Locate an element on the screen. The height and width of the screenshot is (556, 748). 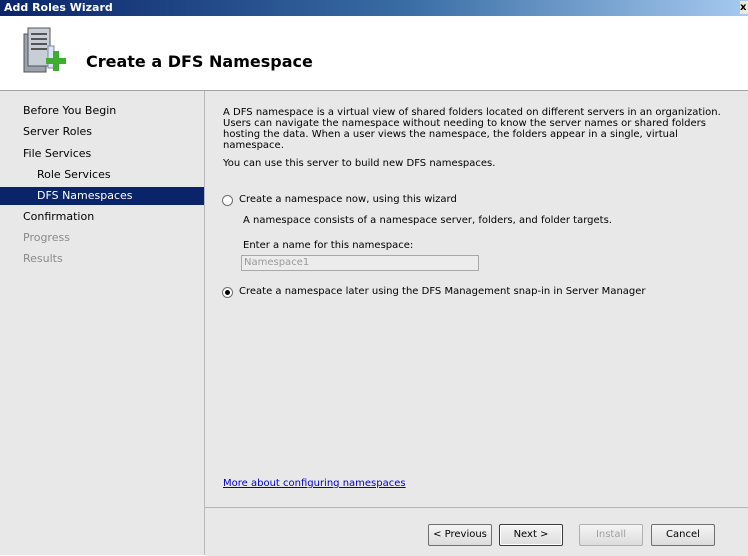
name-label: Enter a name for this namespace: is located at coordinates (328, 245).